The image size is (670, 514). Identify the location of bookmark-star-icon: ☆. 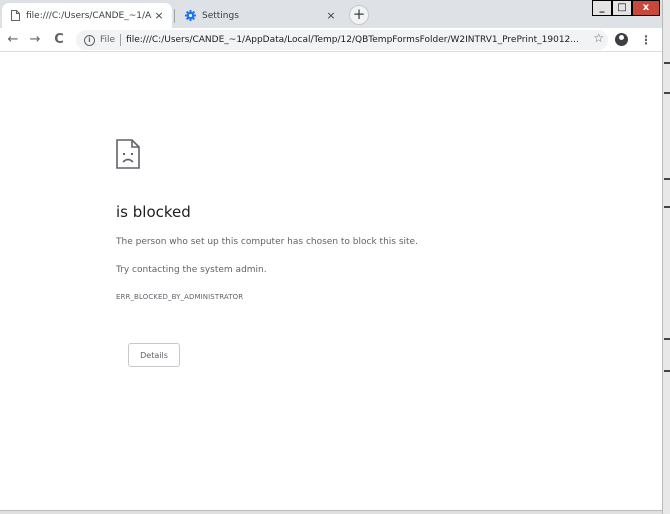
(598, 38).